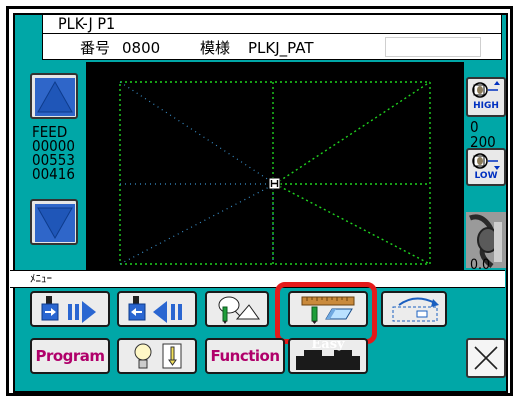  I want to click on number-value: 0800, so click(141, 48).